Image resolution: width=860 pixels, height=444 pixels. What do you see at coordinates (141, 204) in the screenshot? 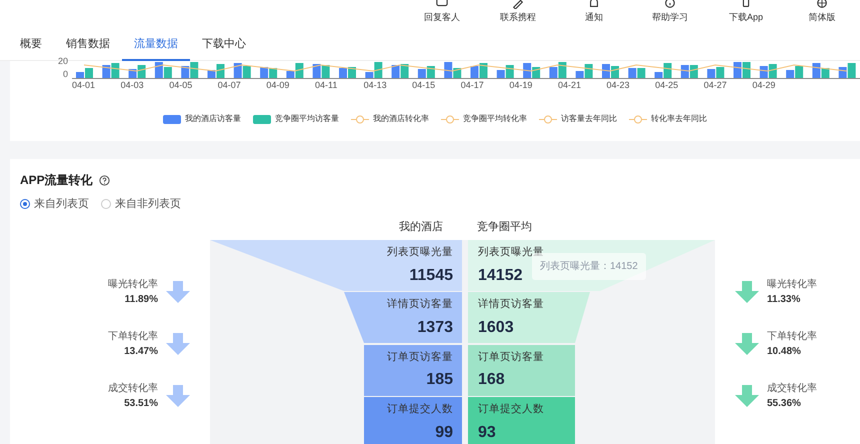
I see `radio-option: 来自非列表页` at bounding box center [141, 204].